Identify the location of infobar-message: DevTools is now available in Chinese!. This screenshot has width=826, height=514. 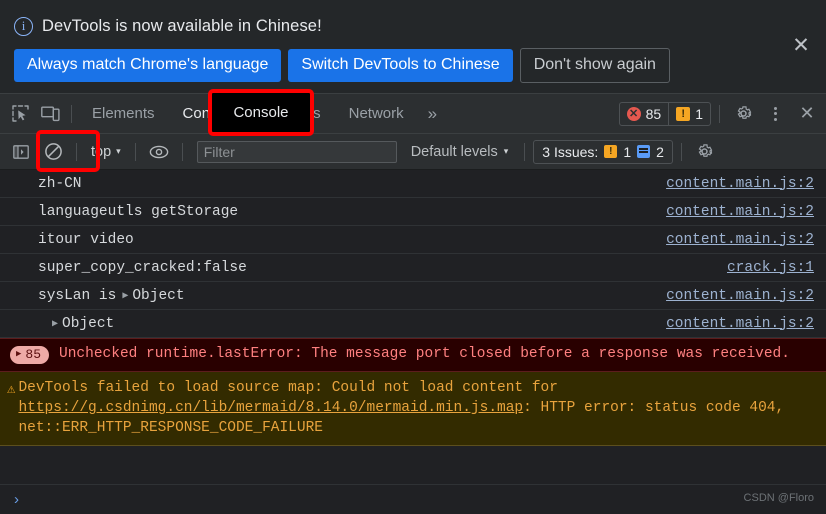
(182, 25).